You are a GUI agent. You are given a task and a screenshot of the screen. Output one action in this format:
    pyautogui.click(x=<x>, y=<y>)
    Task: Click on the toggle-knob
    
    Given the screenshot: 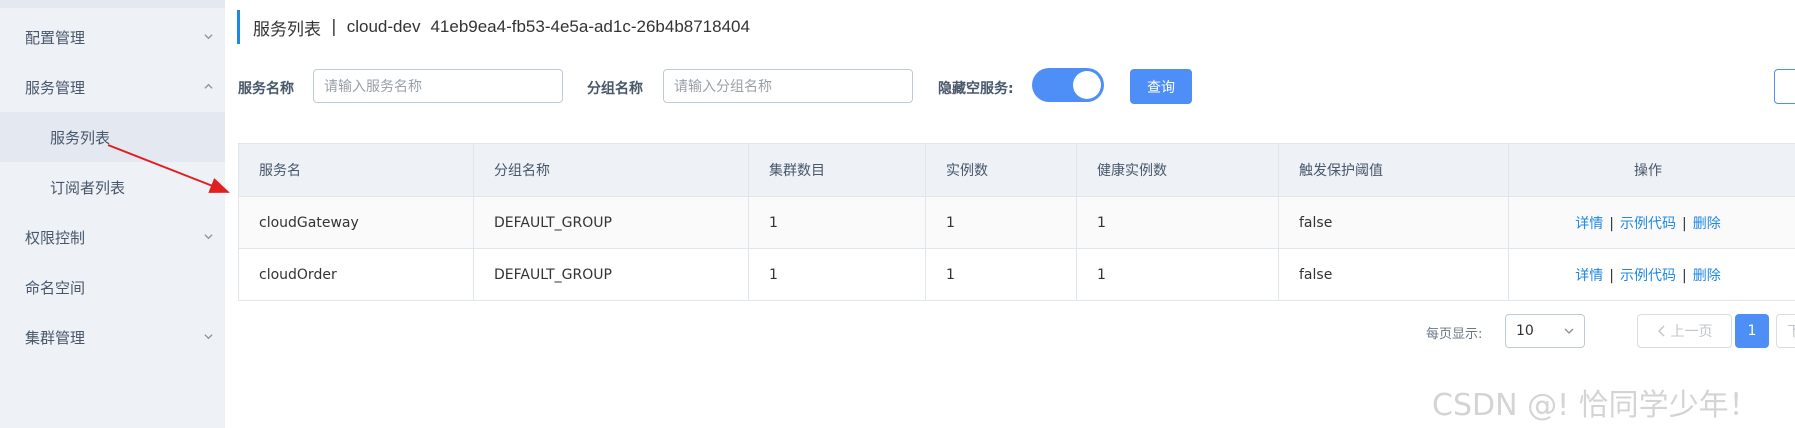 What is the action you would take?
    pyautogui.click(x=1087, y=85)
    